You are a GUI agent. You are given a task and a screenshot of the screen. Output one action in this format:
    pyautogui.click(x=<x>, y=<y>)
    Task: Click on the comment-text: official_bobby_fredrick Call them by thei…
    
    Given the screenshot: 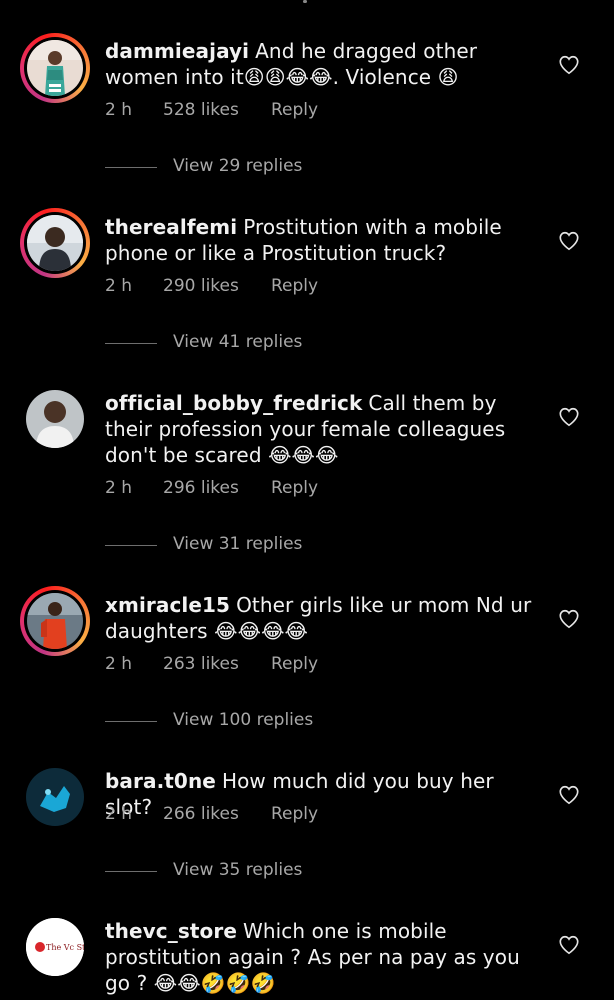 What is the action you would take?
    pyautogui.click(x=320, y=429)
    